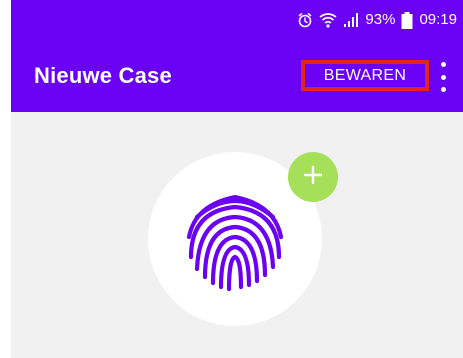 This screenshot has width=463, height=358. I want to click on fingerprint-icon, so click(235, 239).